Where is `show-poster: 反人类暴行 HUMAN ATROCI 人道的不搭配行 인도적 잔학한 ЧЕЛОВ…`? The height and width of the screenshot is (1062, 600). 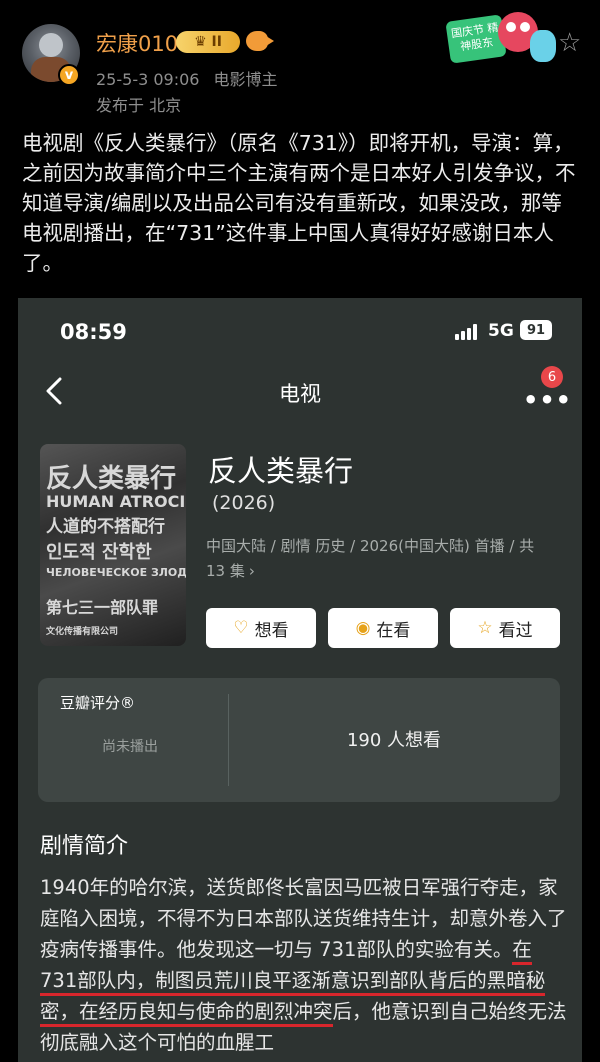
show-poster: 反人类暴行 HUMAN ATROCI 人道的不搭配行 인도적 잔학한 ЧЕЛОВ… is located at coordinates (113, 545).